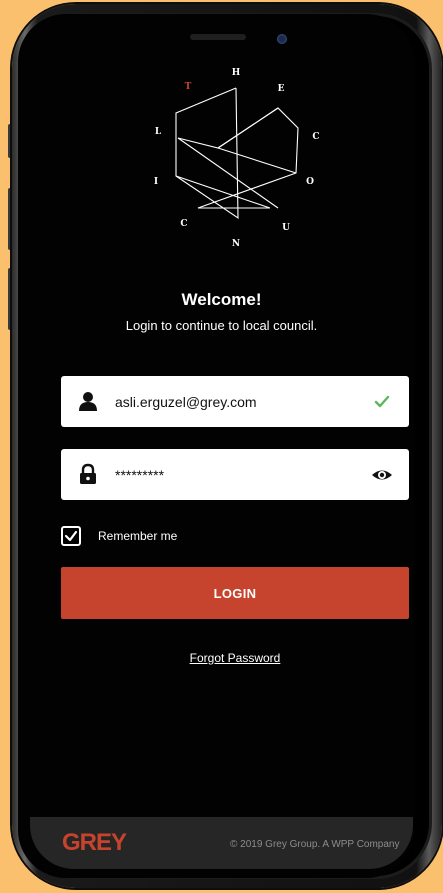 The height and width of the screenshot is (893, 443). Describe the element at coordinates (218, 37) in the screenshot. I see `speaker-grille` at that location.